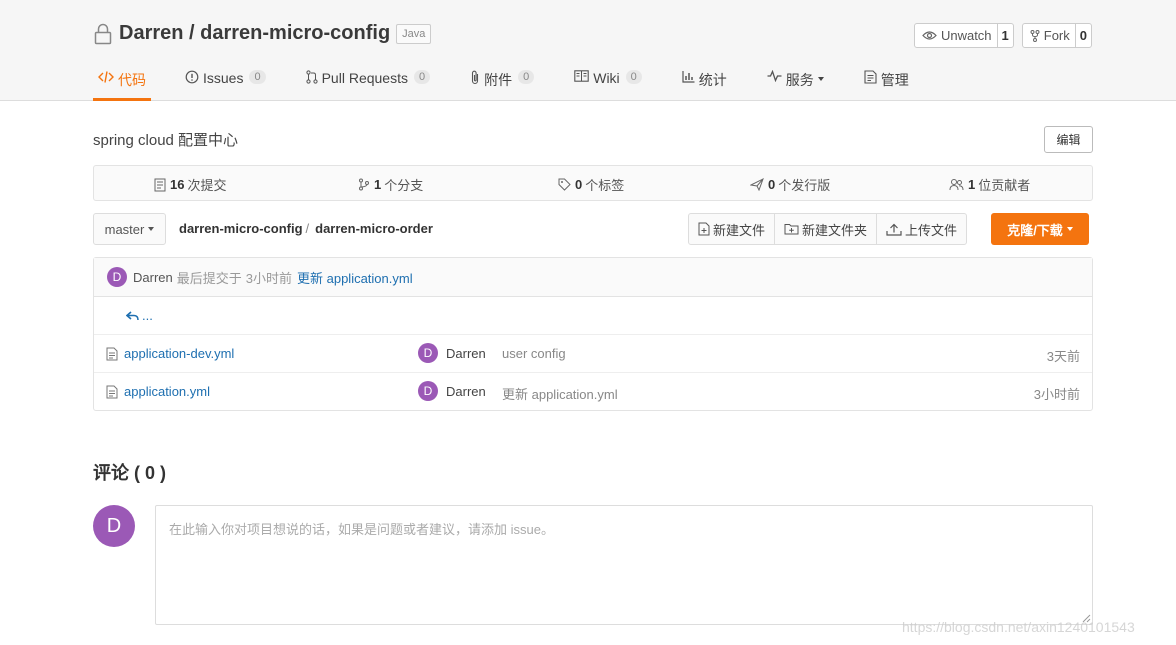  What do you see at coordinates (593, 277) in the screenshot?
I see `last-commit-bar: D Darren 最后提交于 3小时前 更新 application.yml` at bounding box center [593, 277].